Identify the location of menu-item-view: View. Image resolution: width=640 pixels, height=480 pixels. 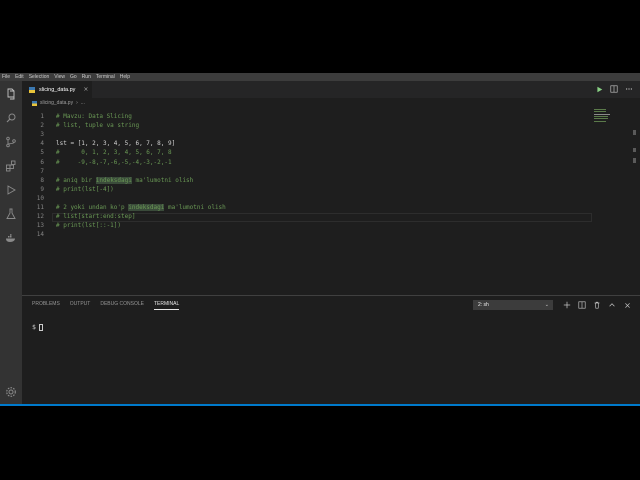
(60, 77).